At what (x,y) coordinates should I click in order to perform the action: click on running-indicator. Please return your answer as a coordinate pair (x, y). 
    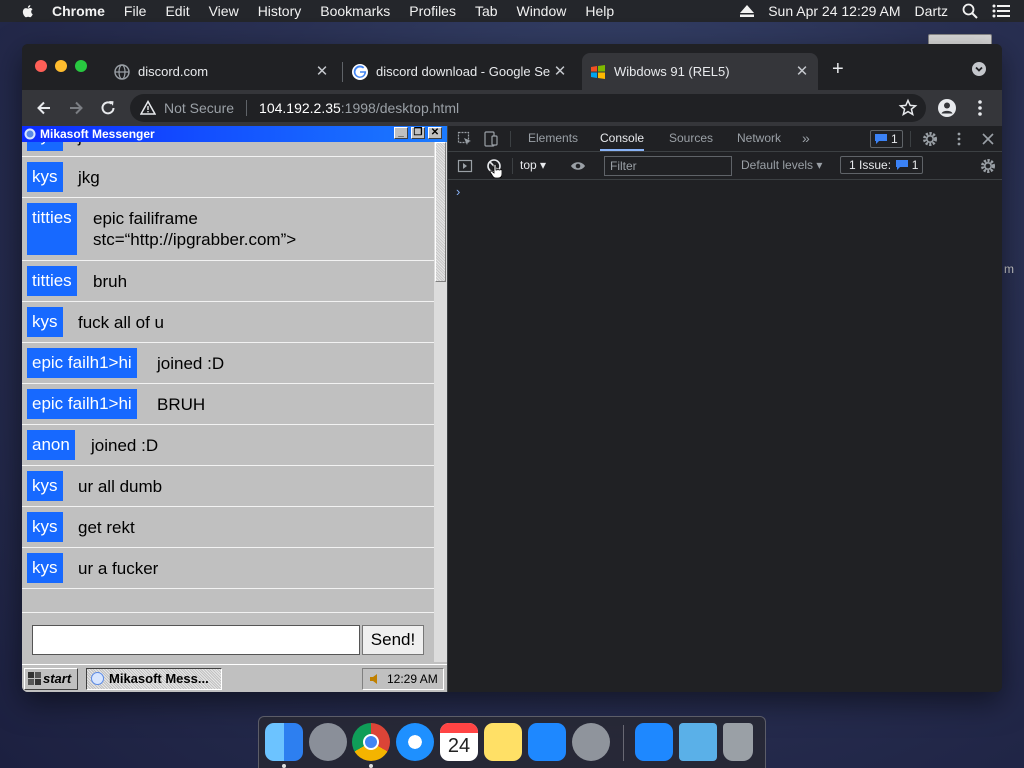
    Looking at the image, I should click on (371, 766).